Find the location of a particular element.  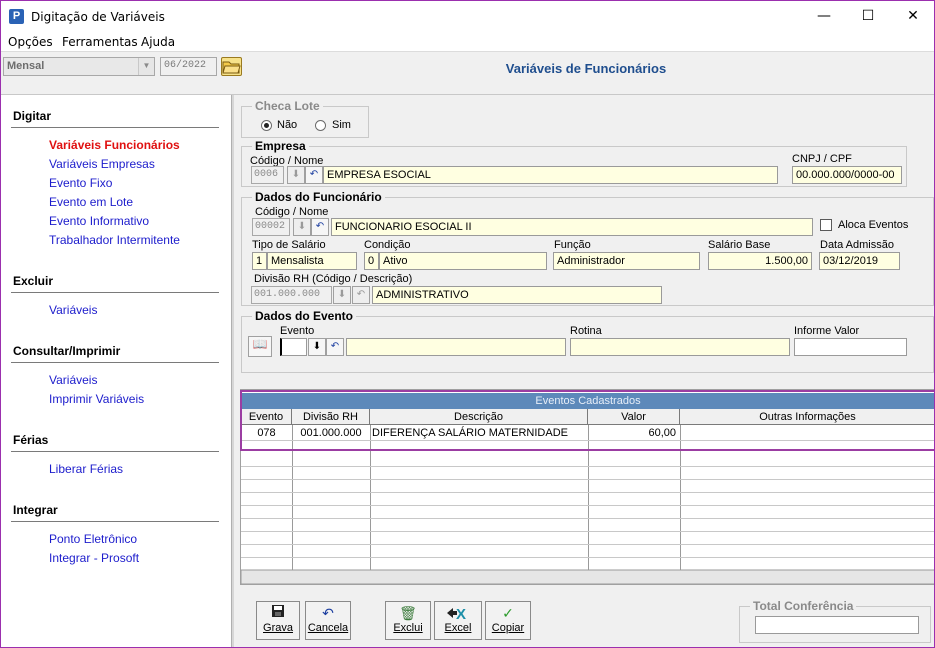

sidebar-item-evento-informativo: Evento Informativo is located at coordinates (99, 221).